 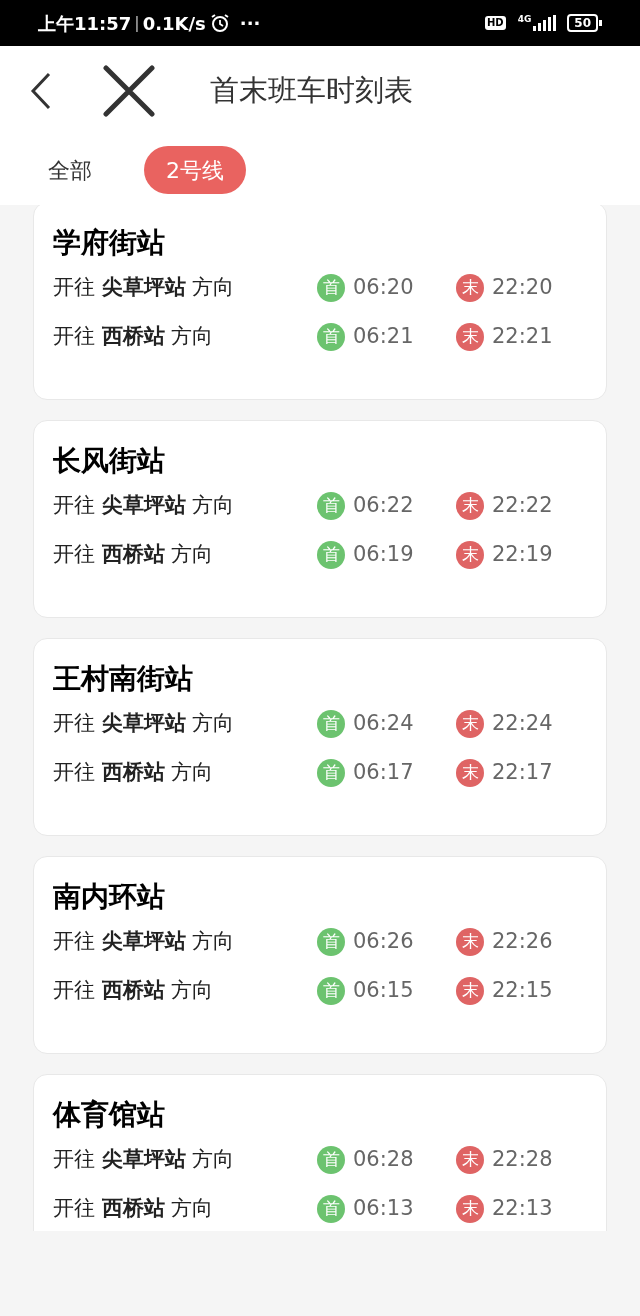 What do you see at coordinates (522, 941) in the screenshot?
I see `last-train-time: 22:26` at bounding box center [522, 941].